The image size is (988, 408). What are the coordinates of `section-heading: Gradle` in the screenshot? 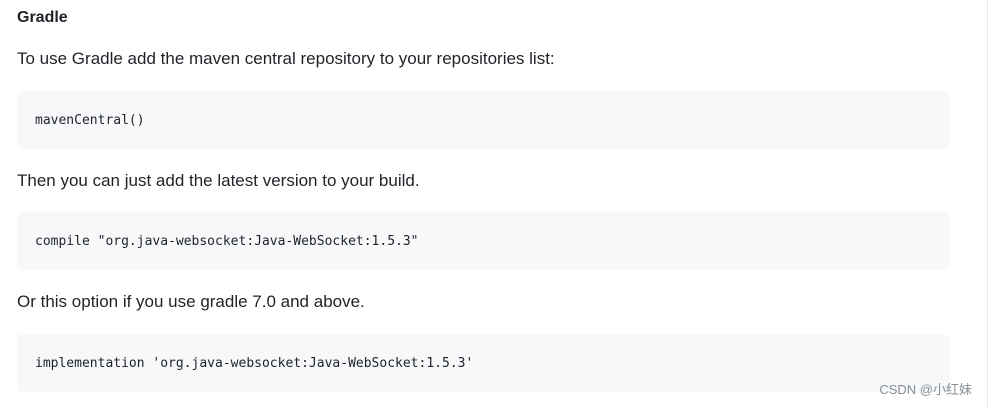 It's located at (42, 17).